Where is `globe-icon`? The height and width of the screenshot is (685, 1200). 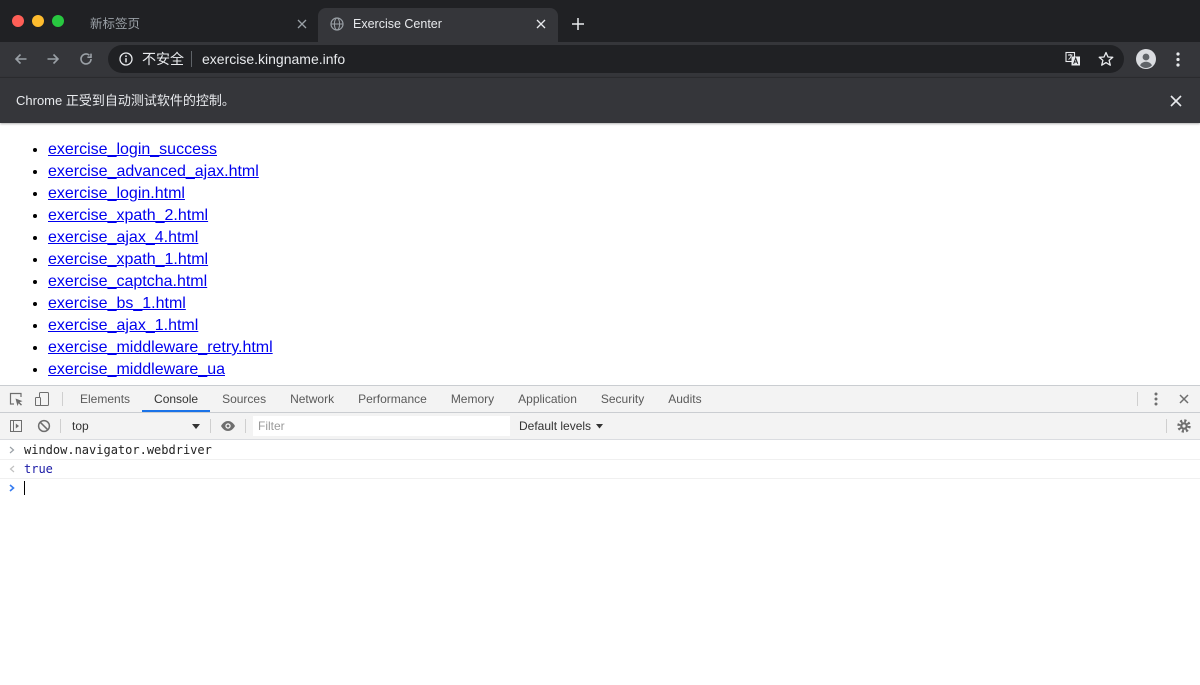
globe-icon is located at coordinates (337, 24).